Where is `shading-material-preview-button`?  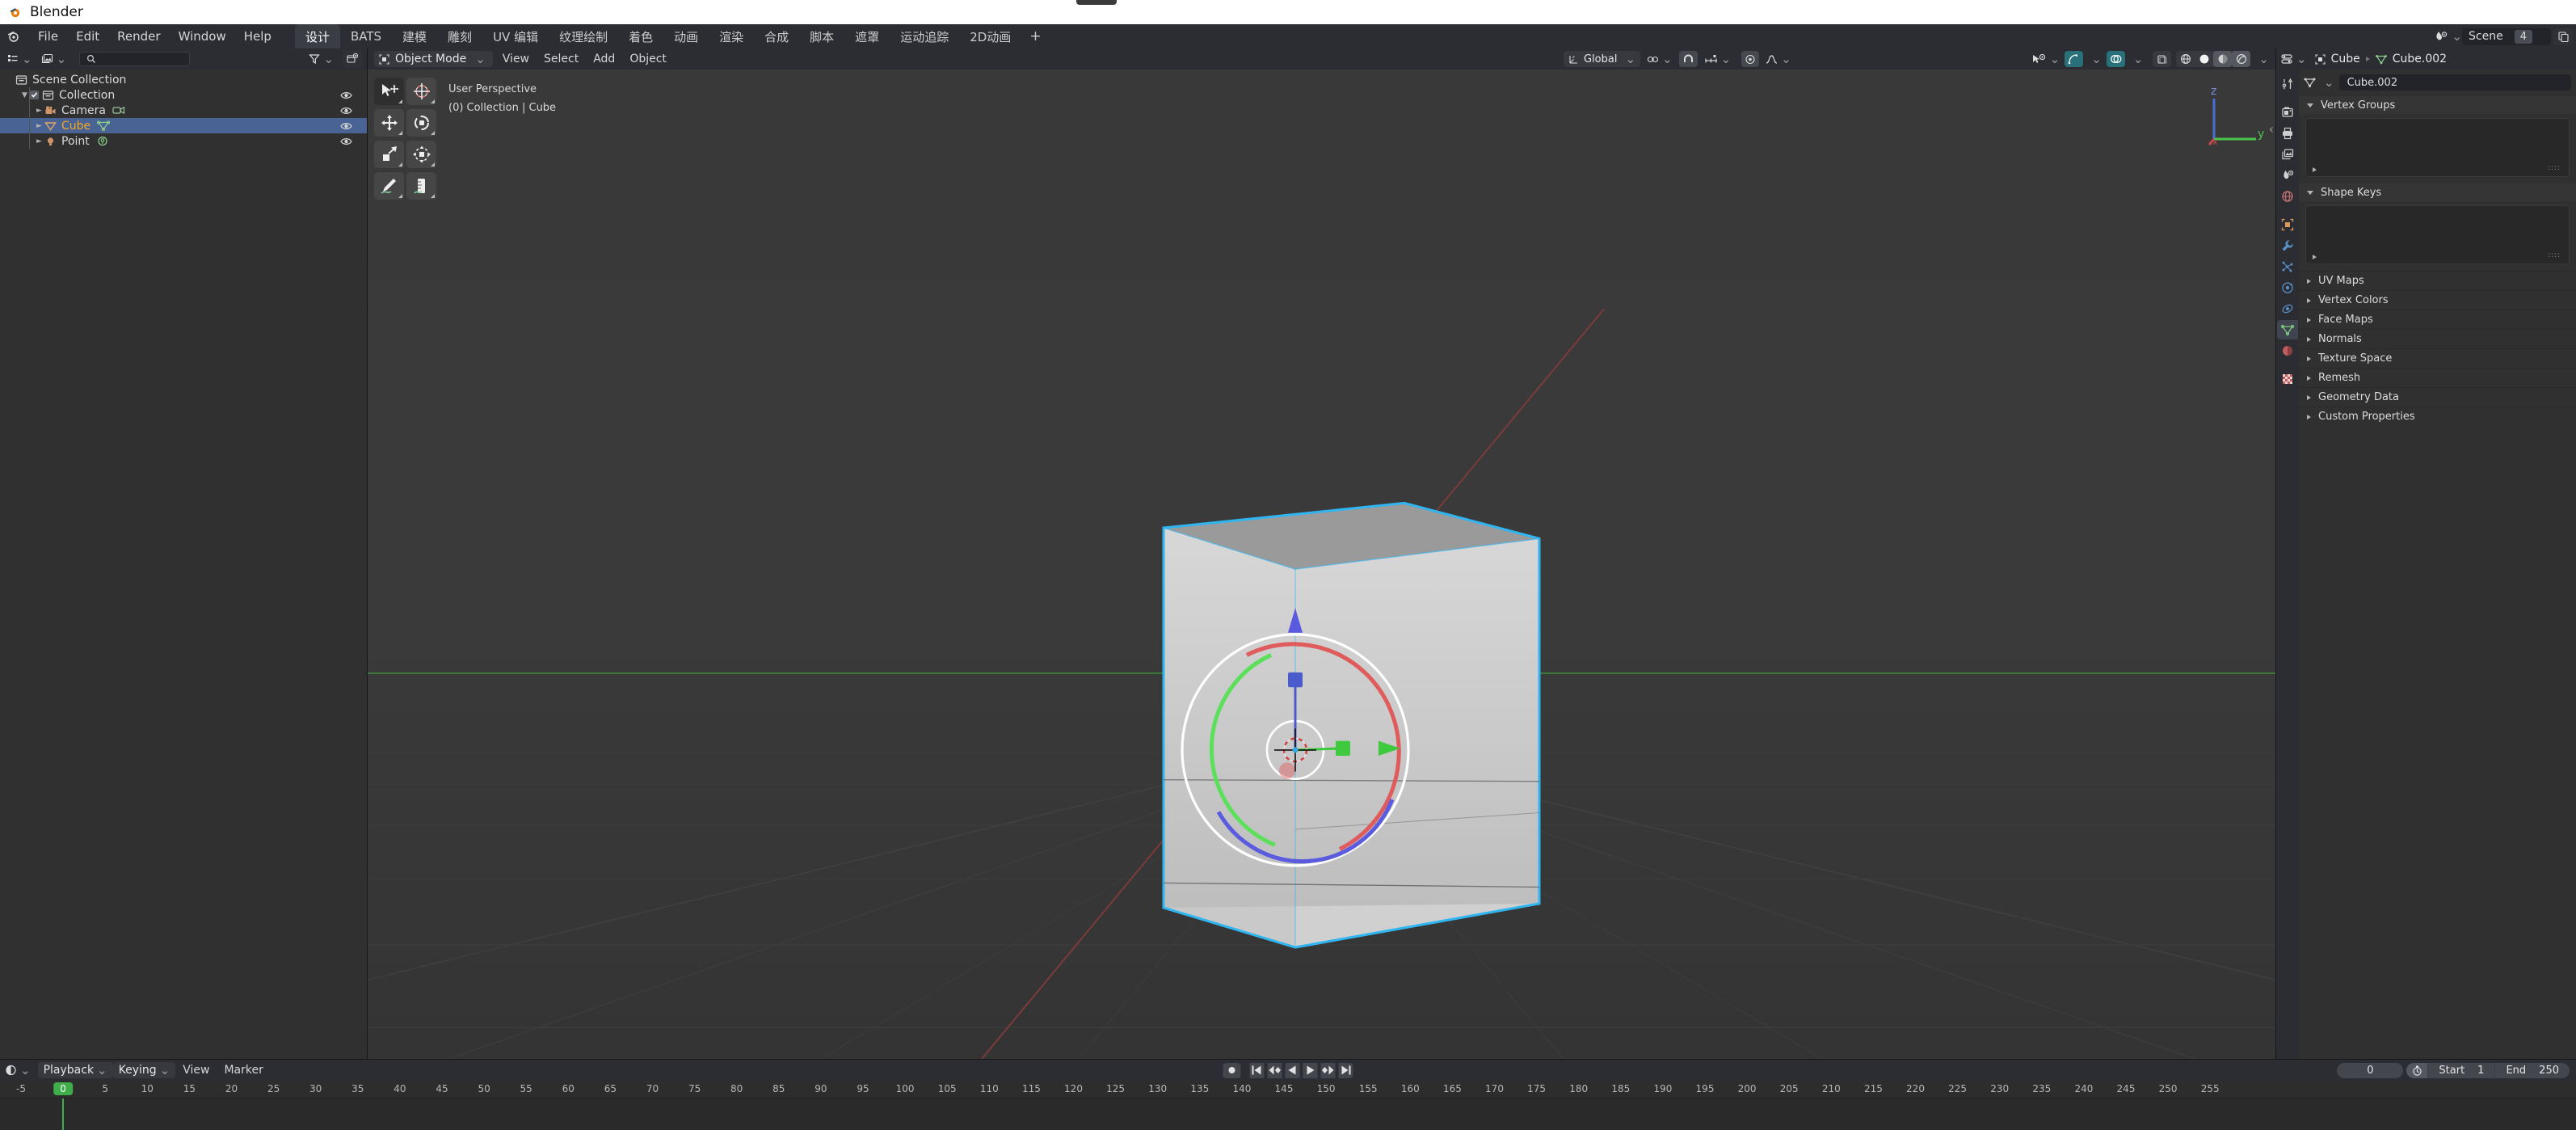 shading-material-preview-button is located at coordinates (2223, 59).